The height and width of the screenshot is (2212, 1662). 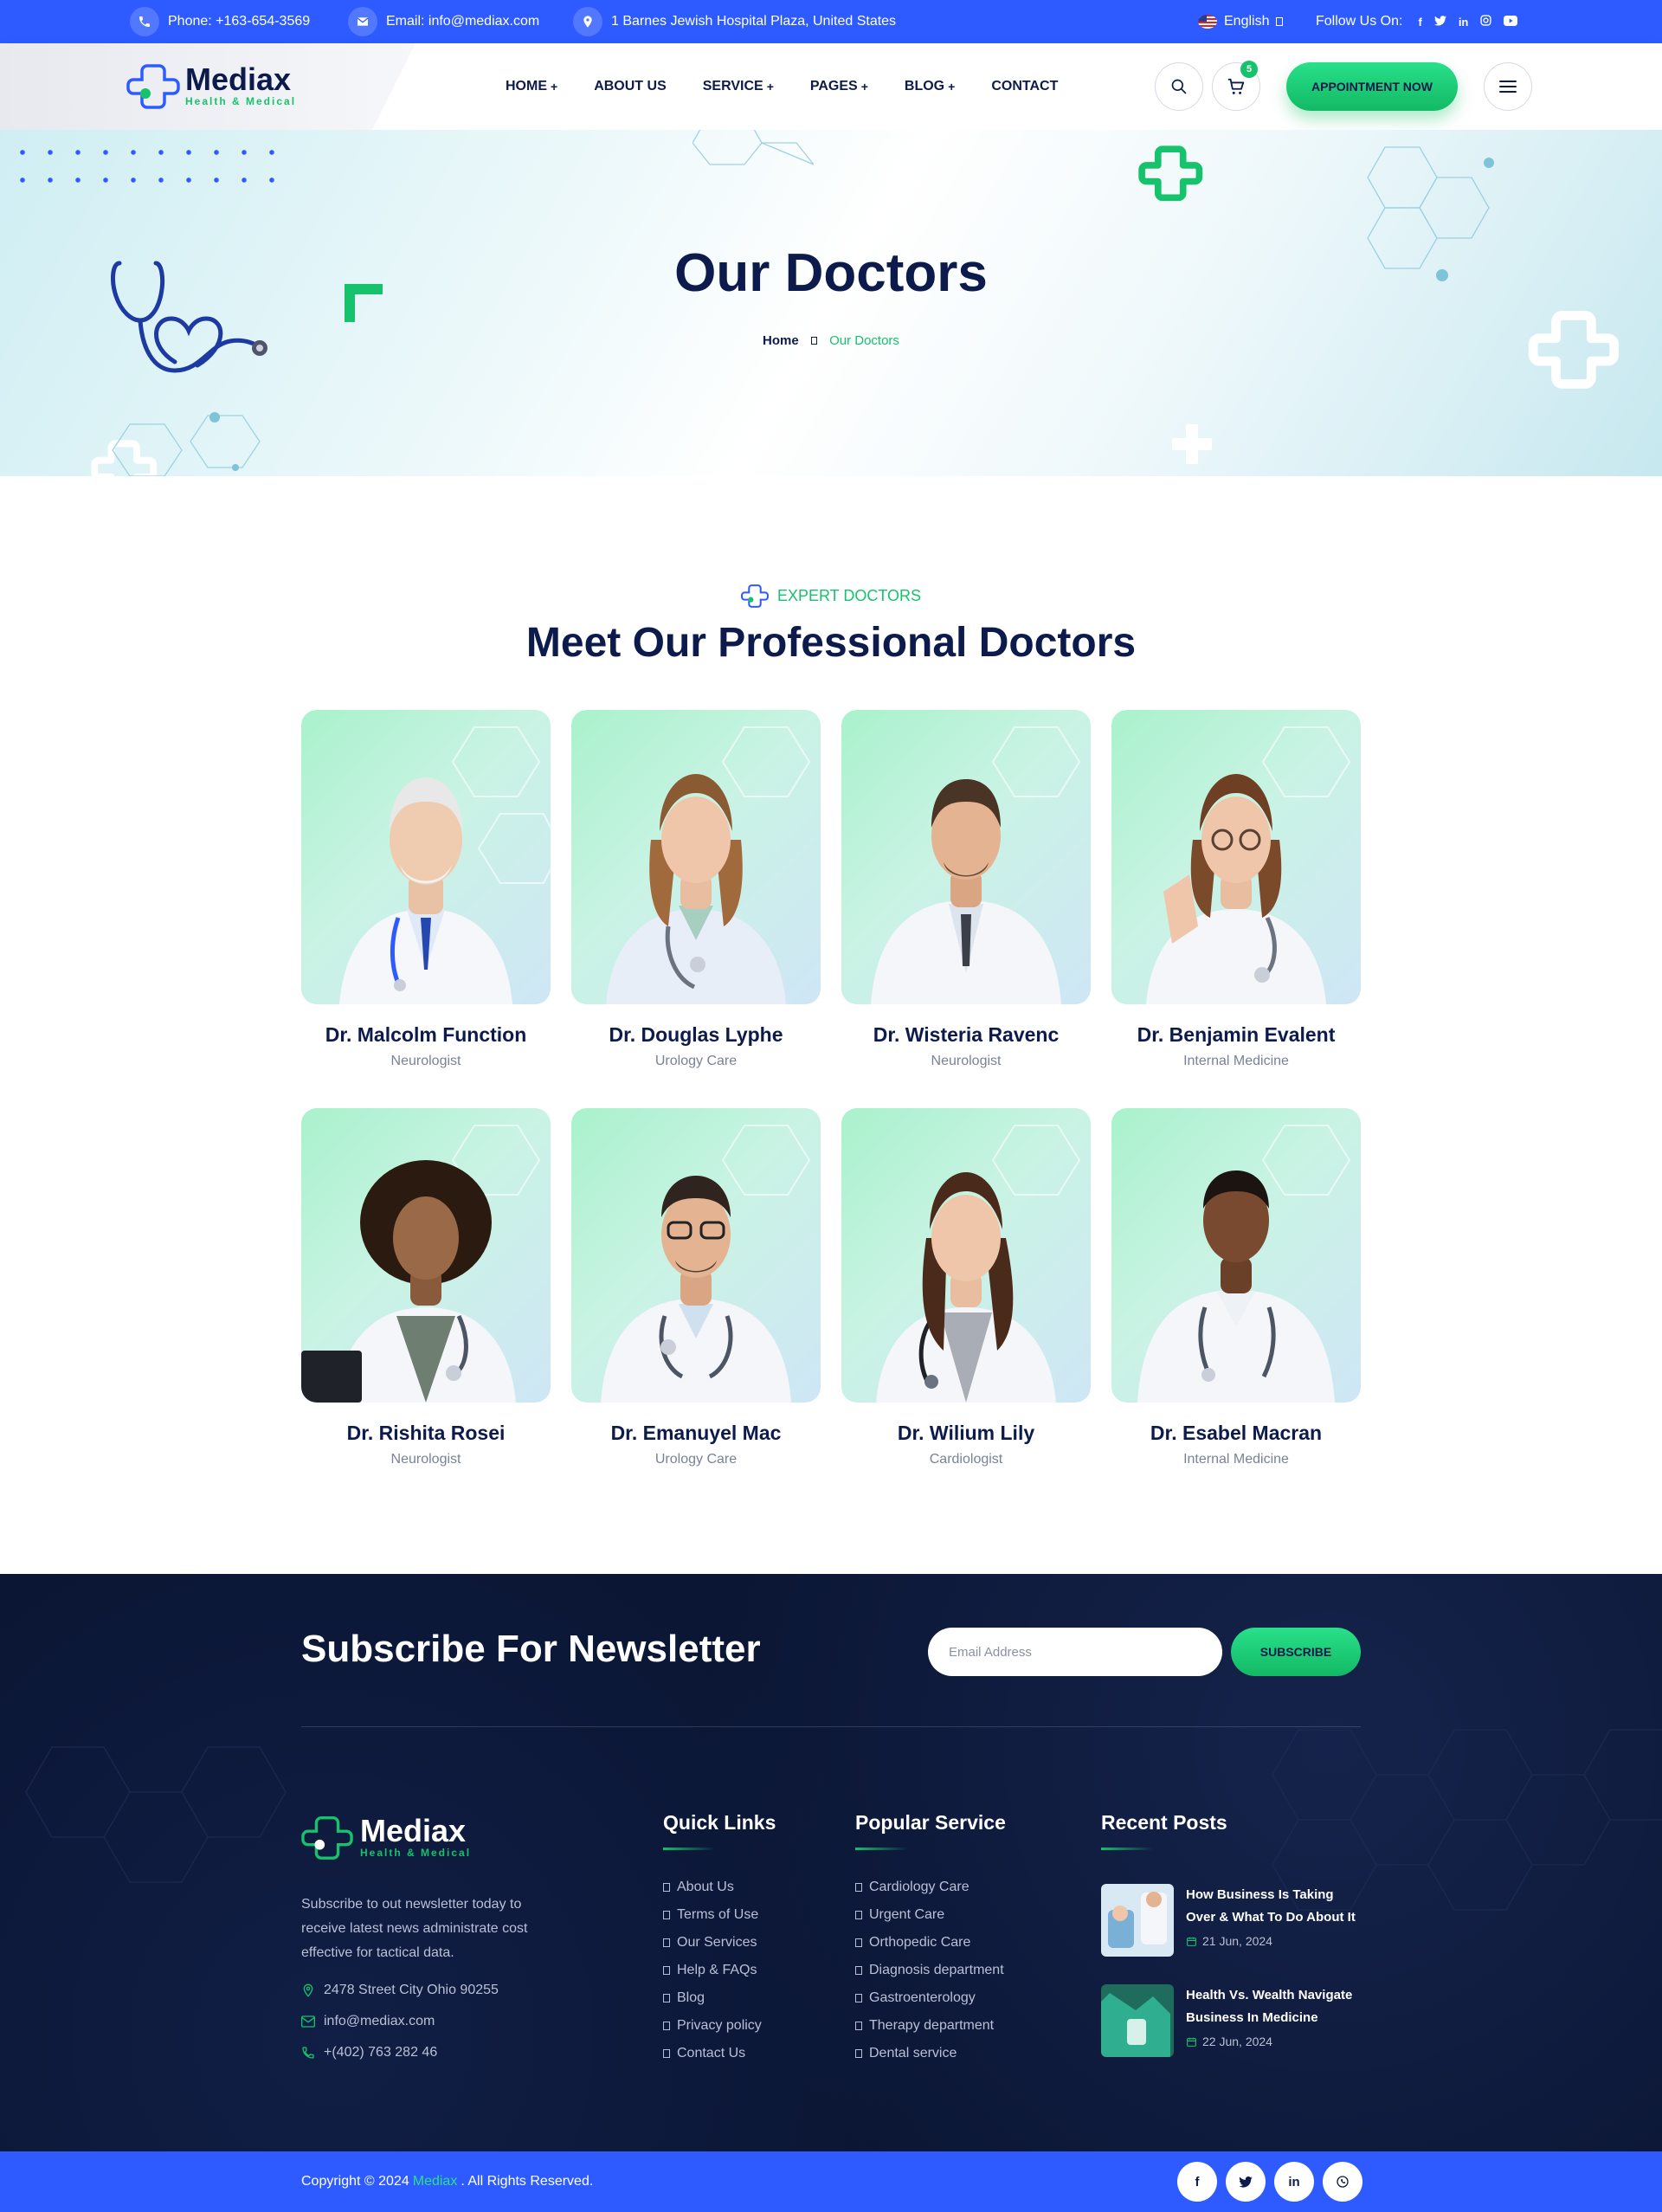 I want to click on copyright-suffix: . All Rights Reserved., so click(x=527, y=2181).